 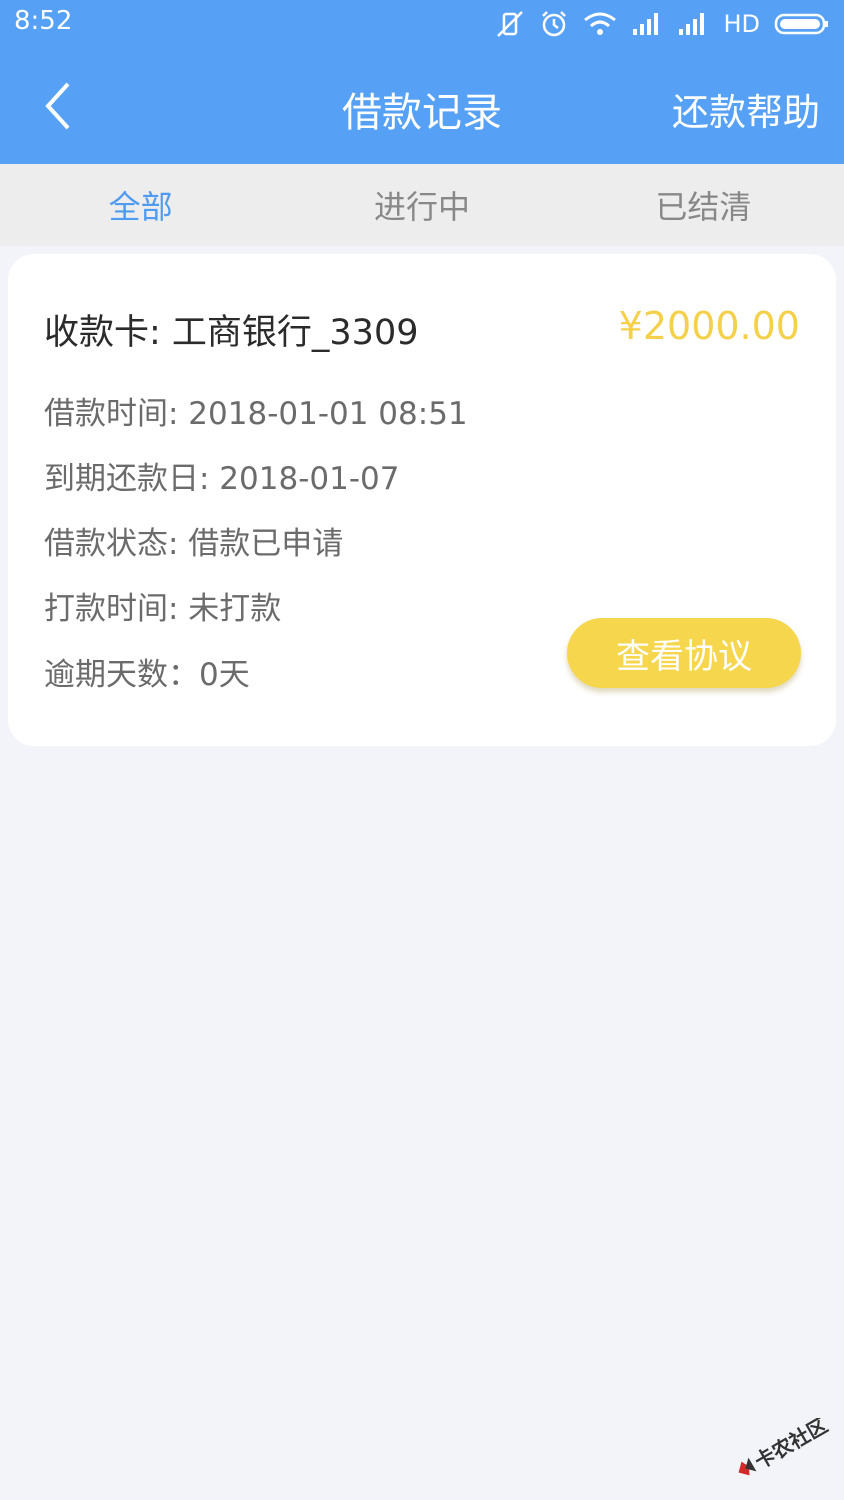 I want to click on tab-in-progress: 进行中, so click(x=421, y=205).